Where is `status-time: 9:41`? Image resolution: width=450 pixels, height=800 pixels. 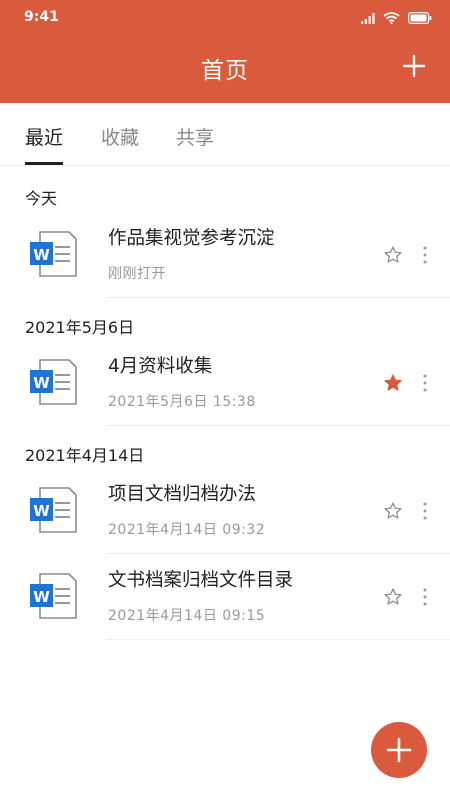 status-time: 9:41 is located at coordinates (41, 17).